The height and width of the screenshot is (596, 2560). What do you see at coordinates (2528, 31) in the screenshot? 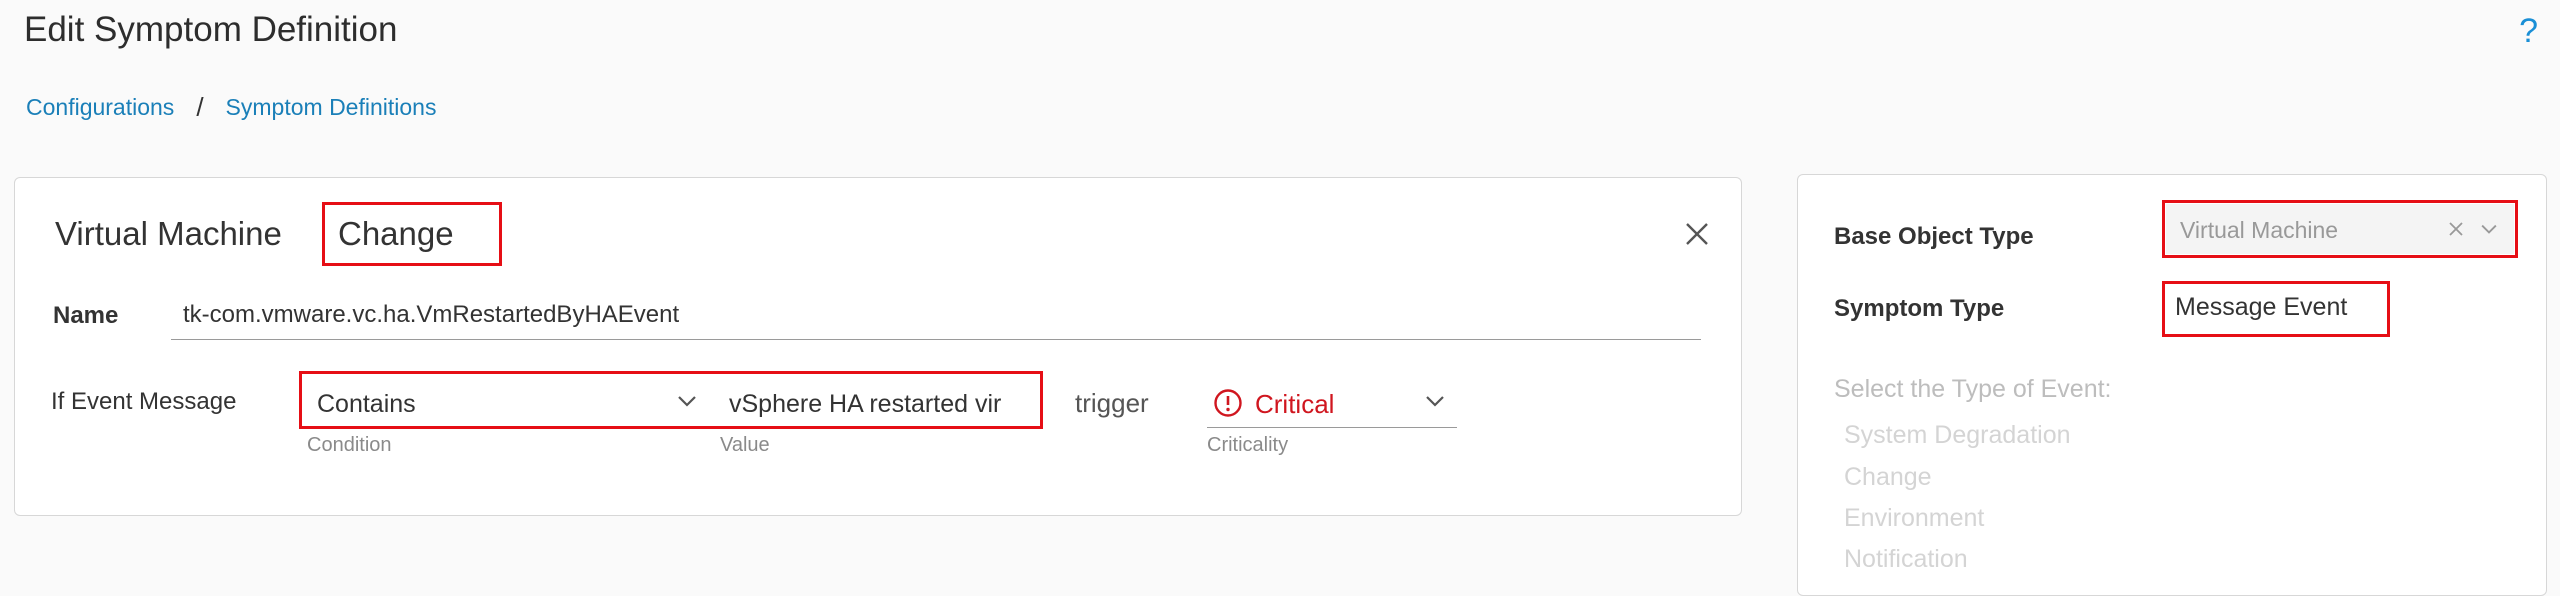
I see `help-icon: ?` at bounding box center [2528, 31].